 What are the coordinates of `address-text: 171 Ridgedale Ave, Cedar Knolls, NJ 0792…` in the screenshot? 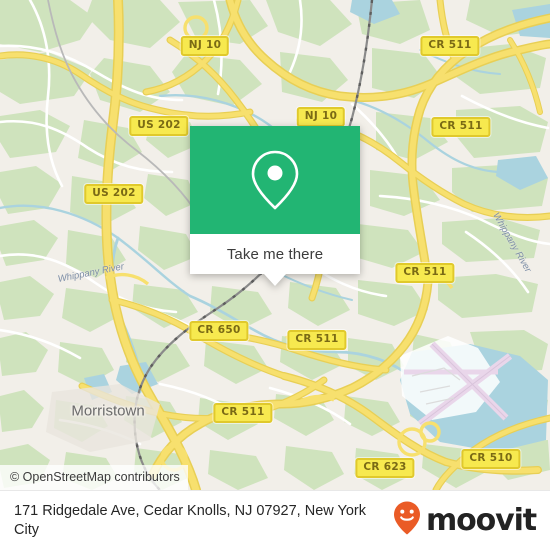 It's located at (203, 521).